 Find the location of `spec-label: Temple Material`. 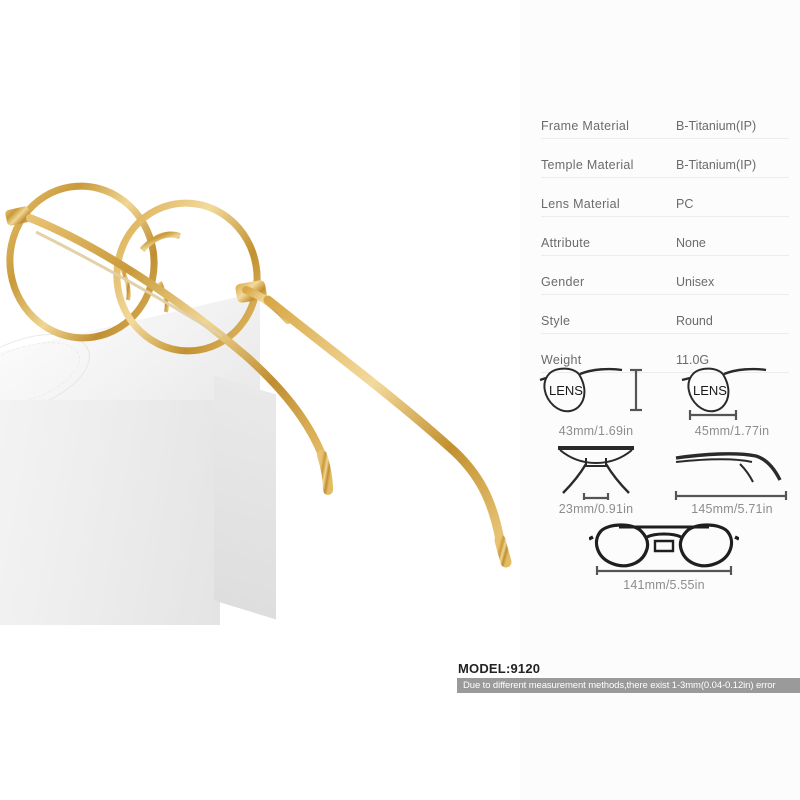

spec-label: Temple Material is located at coordinates (587, 165).